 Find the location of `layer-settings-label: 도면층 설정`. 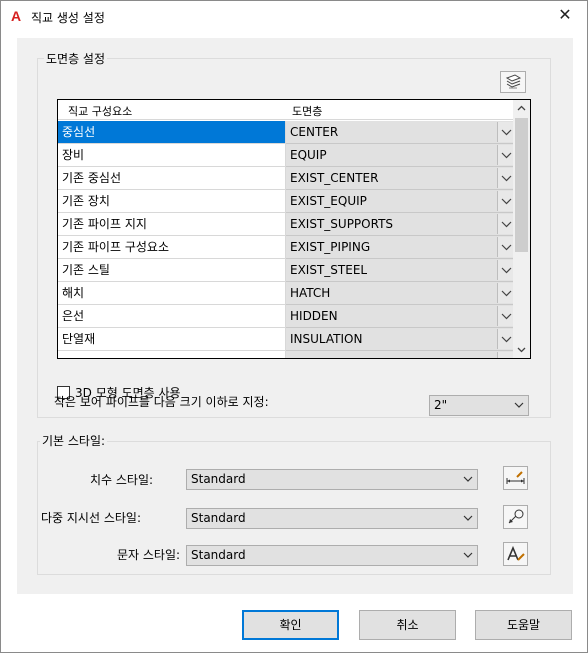

layer-settings-label: 도면층 설정 is located at coordinates (76, 58).